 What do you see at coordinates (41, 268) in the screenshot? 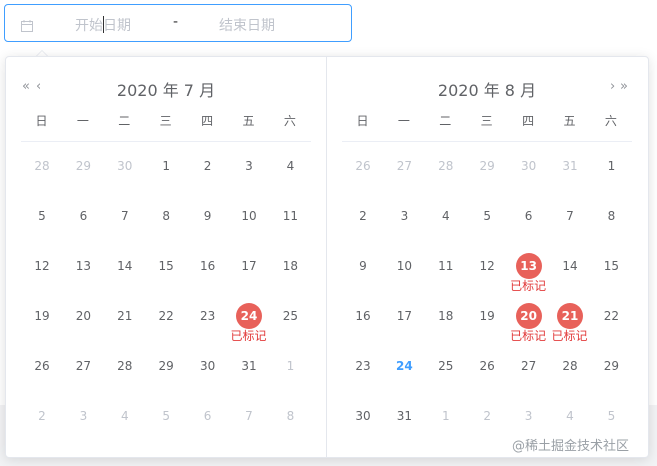
I see `date-cell: 12` at bounding box center [41, 268].